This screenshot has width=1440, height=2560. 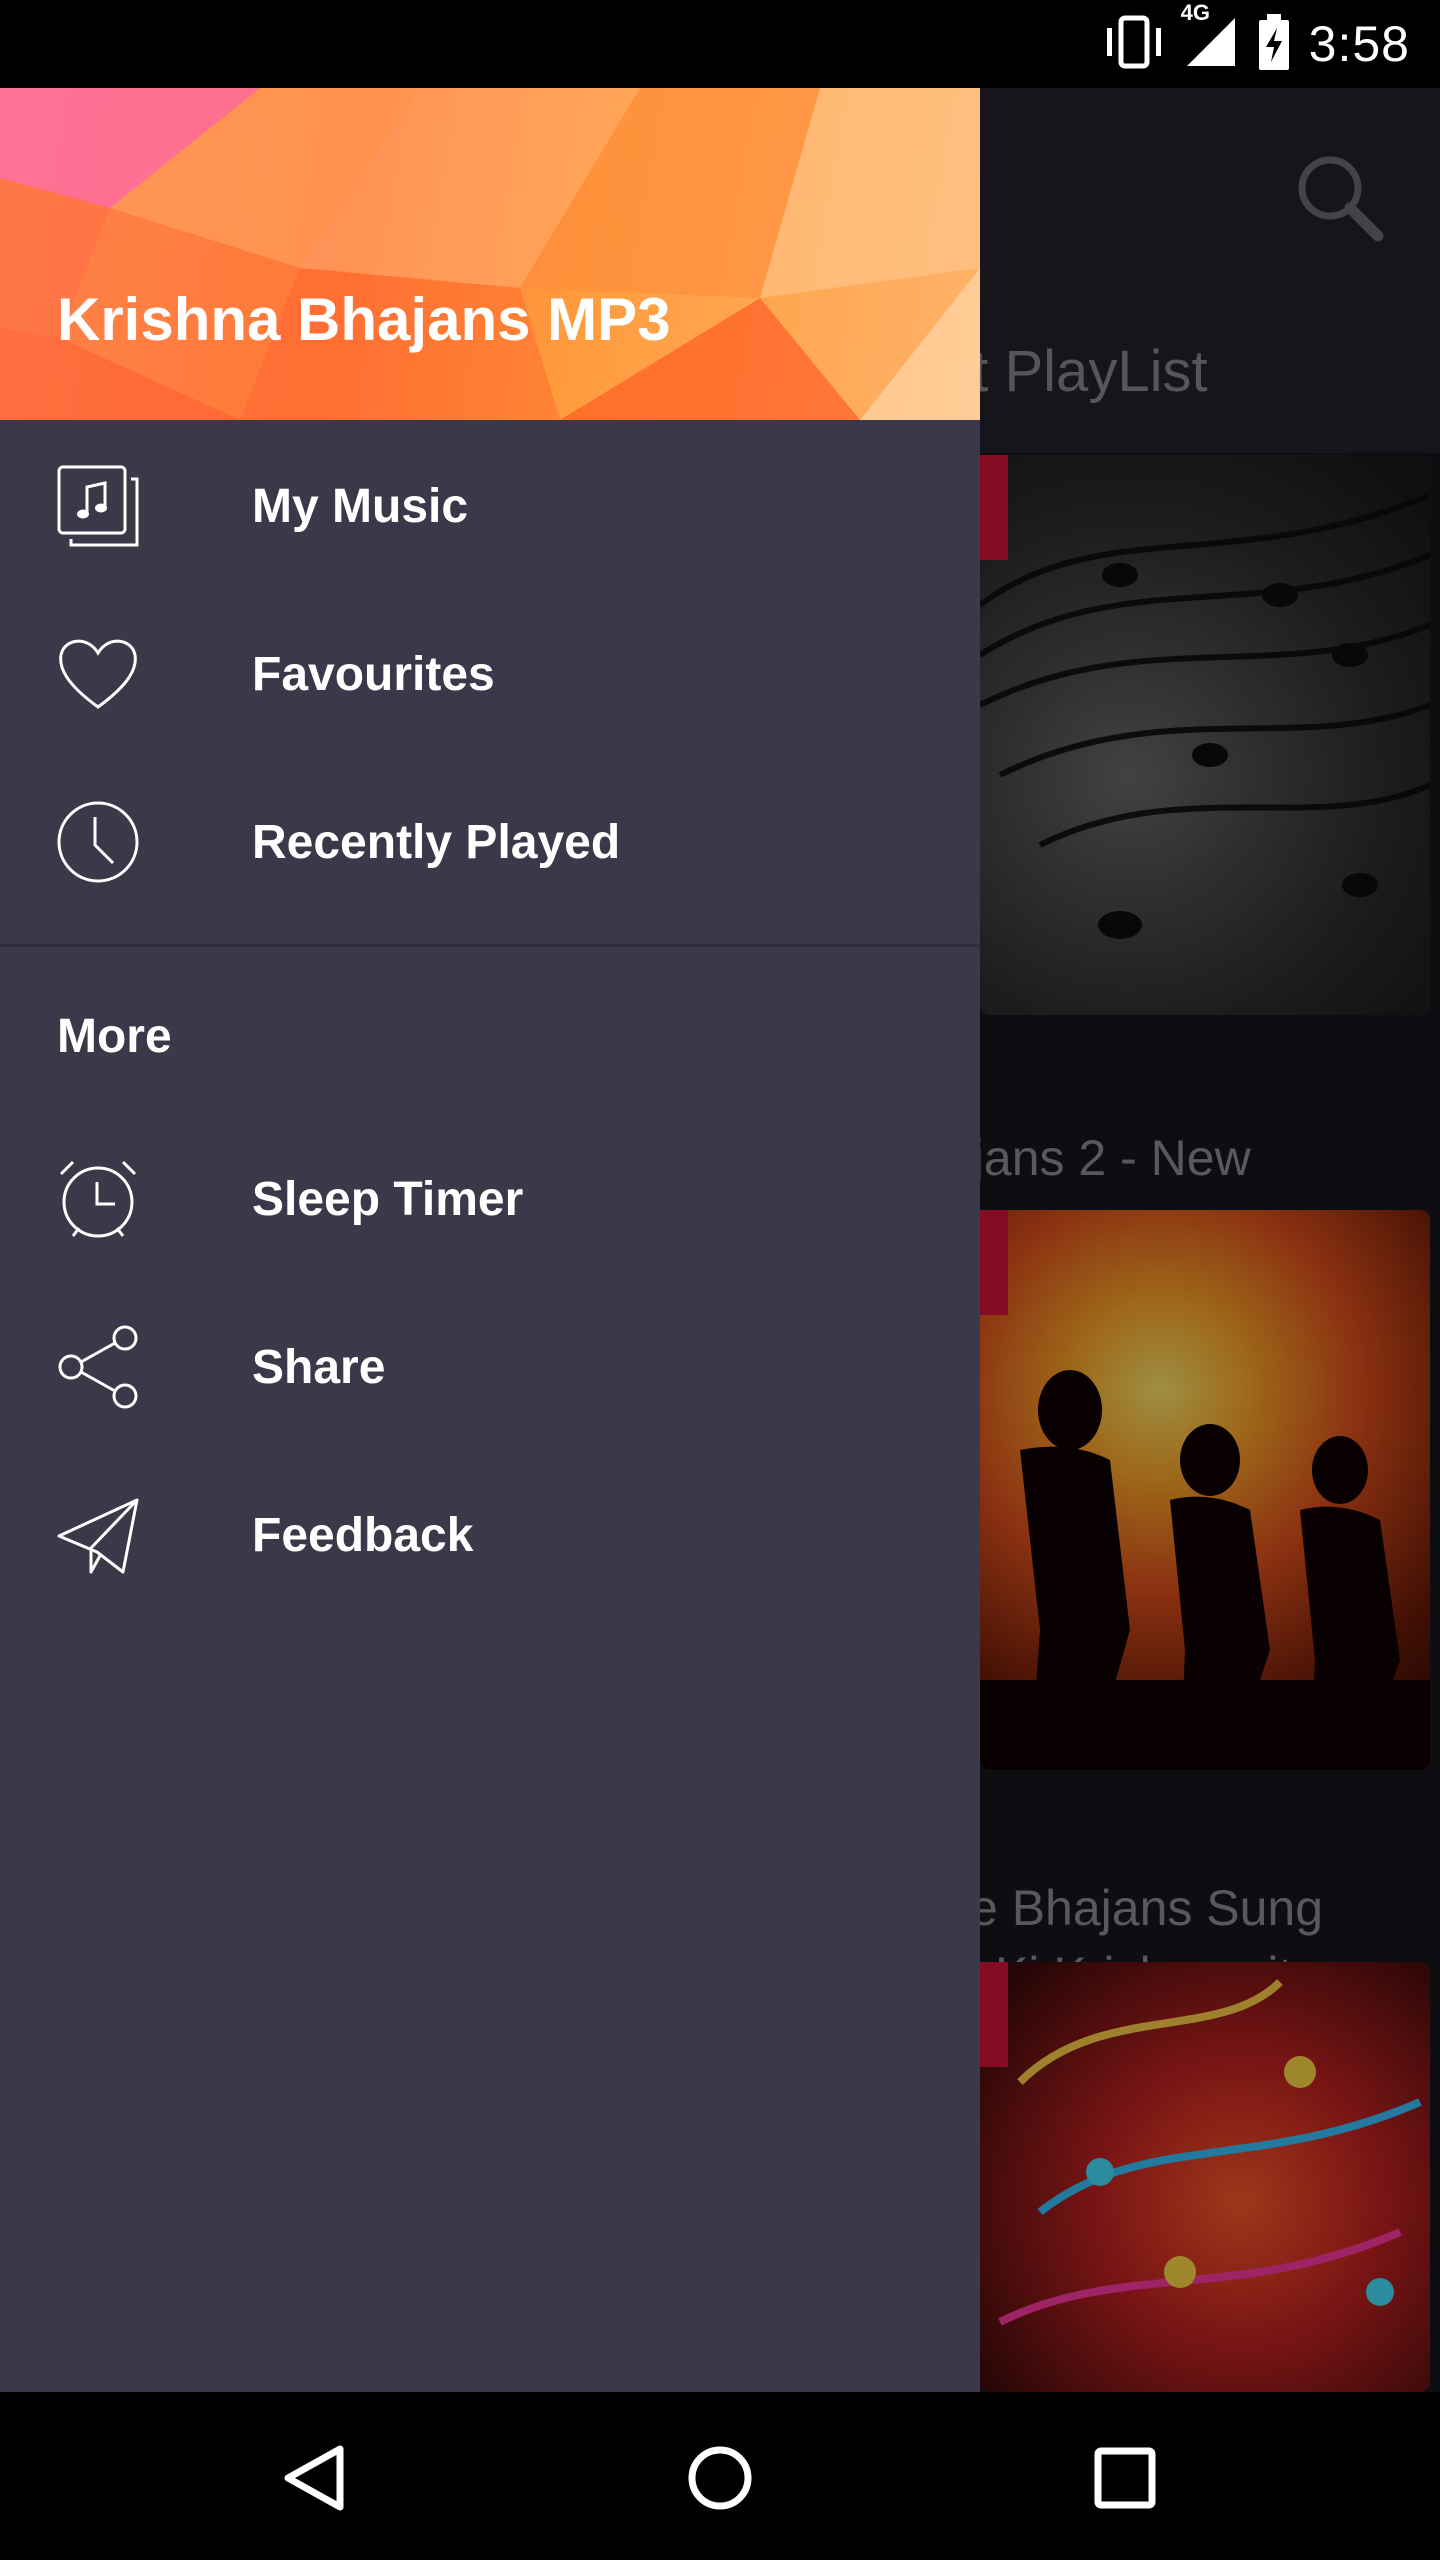 I want to click on menu-item-my-music: My Music, so click(x=490, y=506).